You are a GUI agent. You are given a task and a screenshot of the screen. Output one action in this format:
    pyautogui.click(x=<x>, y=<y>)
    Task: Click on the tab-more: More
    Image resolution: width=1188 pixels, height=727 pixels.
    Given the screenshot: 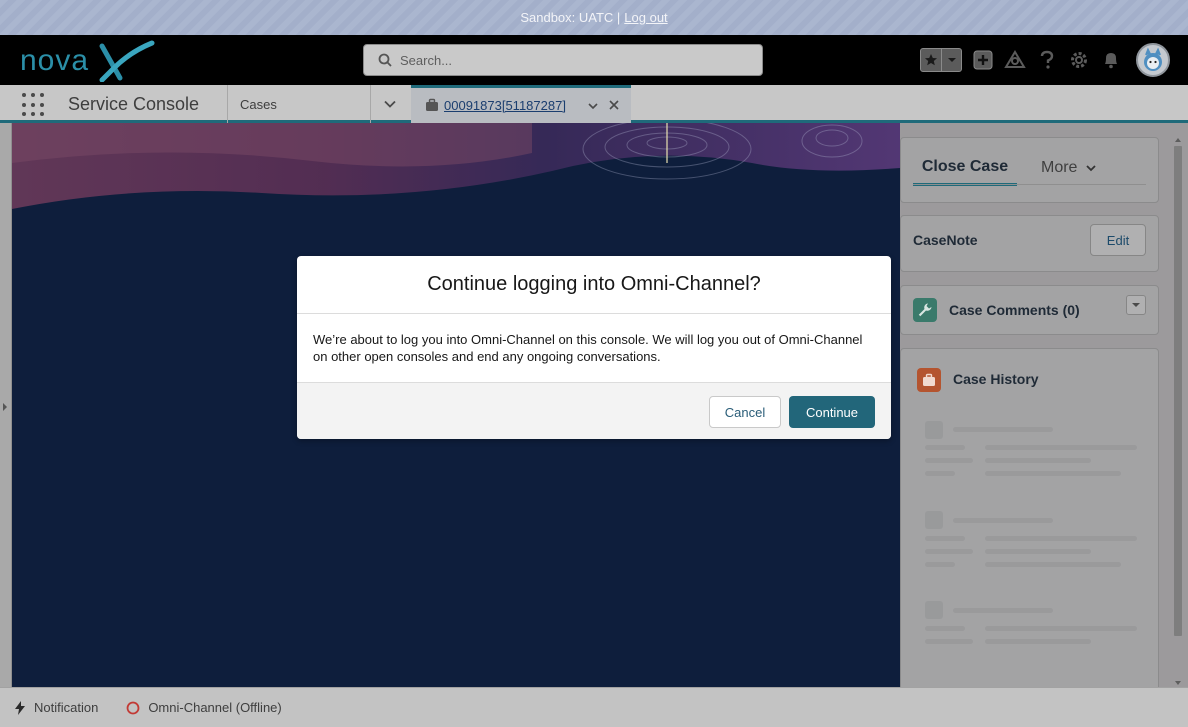 What is the action you would take?
    pyautogui.click(x=1069, y=168)
    